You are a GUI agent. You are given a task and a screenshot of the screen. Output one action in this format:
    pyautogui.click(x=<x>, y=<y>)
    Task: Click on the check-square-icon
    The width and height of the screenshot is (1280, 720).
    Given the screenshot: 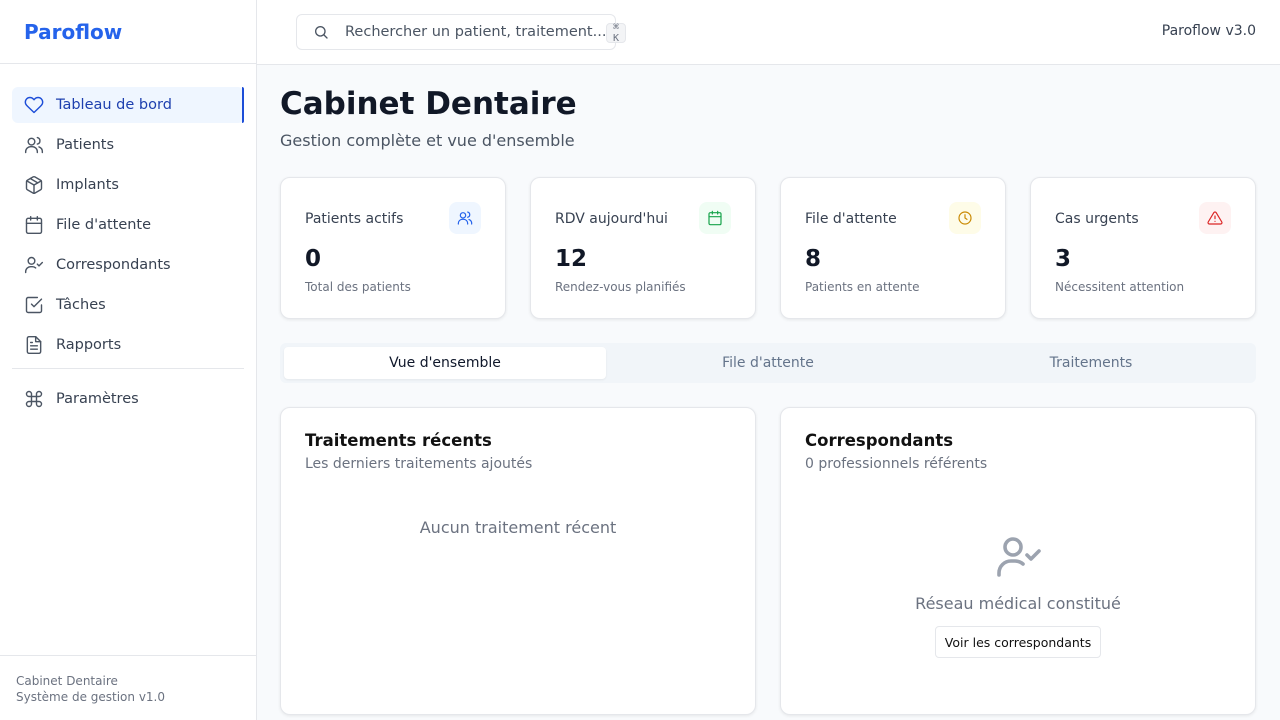 What is the action you would take?
    pyautogui.click(x=34, y=305)
    